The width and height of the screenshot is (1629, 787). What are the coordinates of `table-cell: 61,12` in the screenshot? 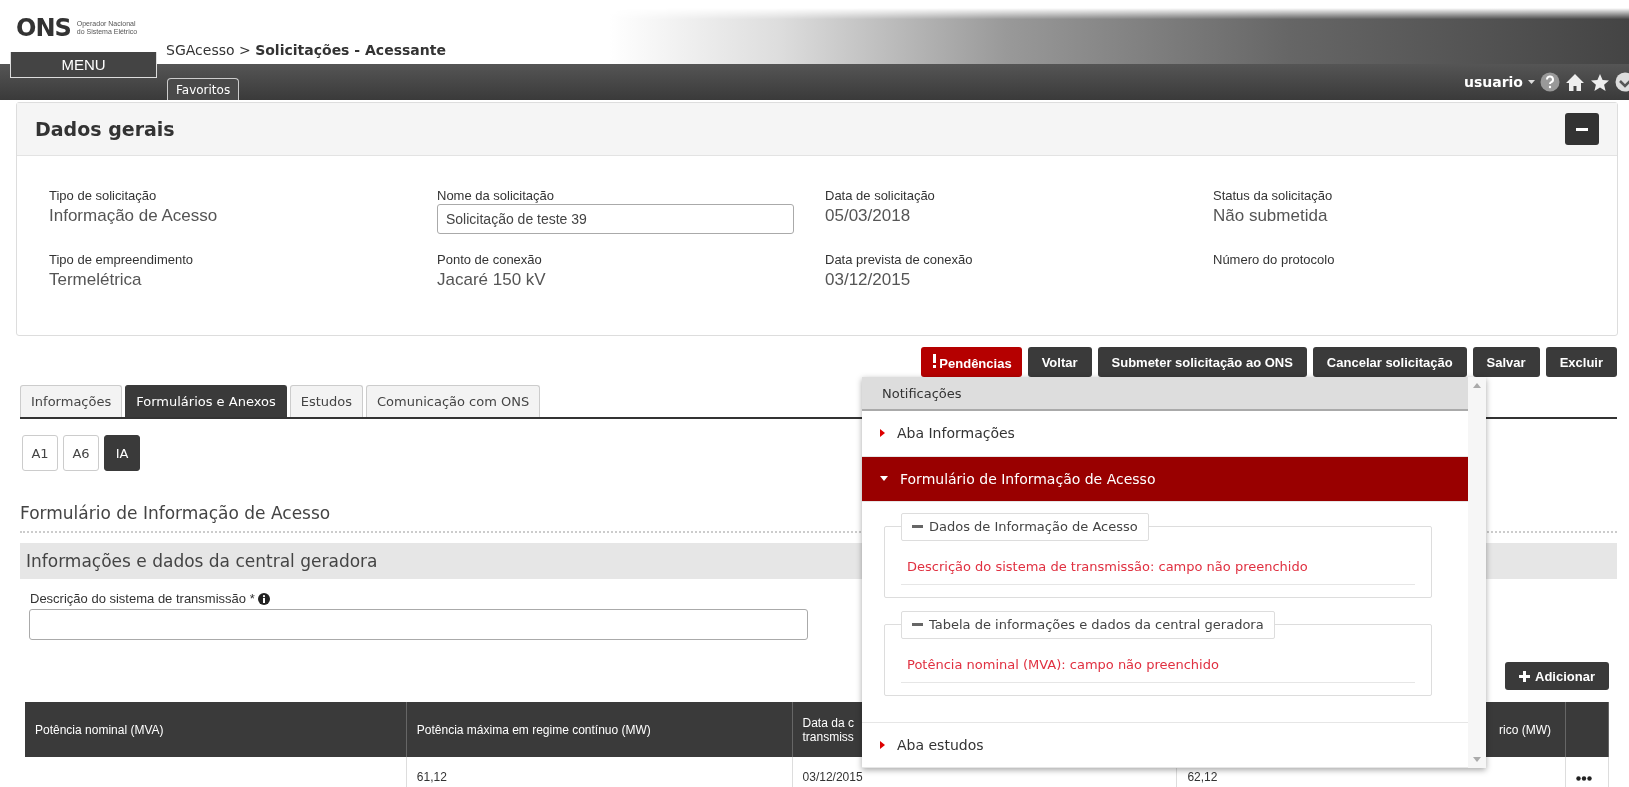 It's located at (599, 772).